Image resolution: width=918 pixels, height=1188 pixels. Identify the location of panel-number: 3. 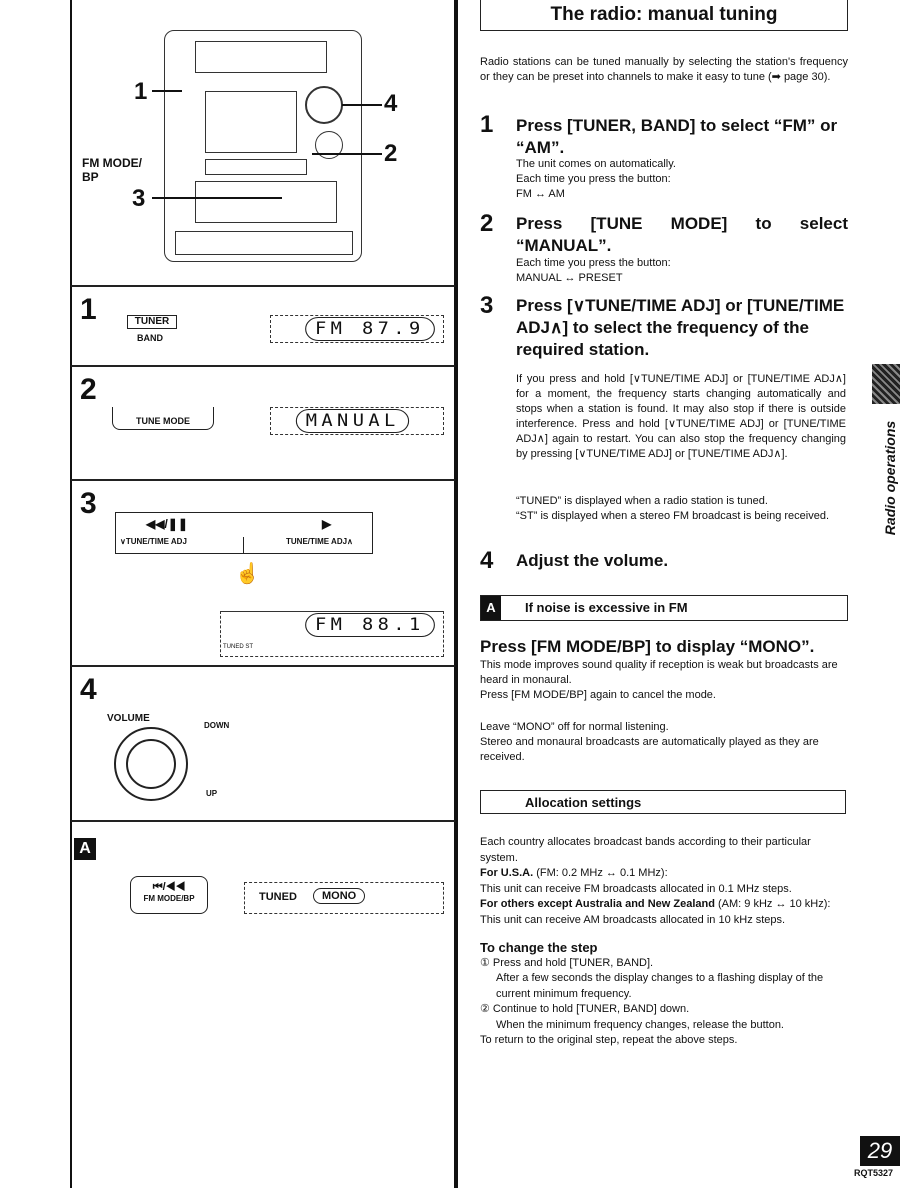
(88, 503).